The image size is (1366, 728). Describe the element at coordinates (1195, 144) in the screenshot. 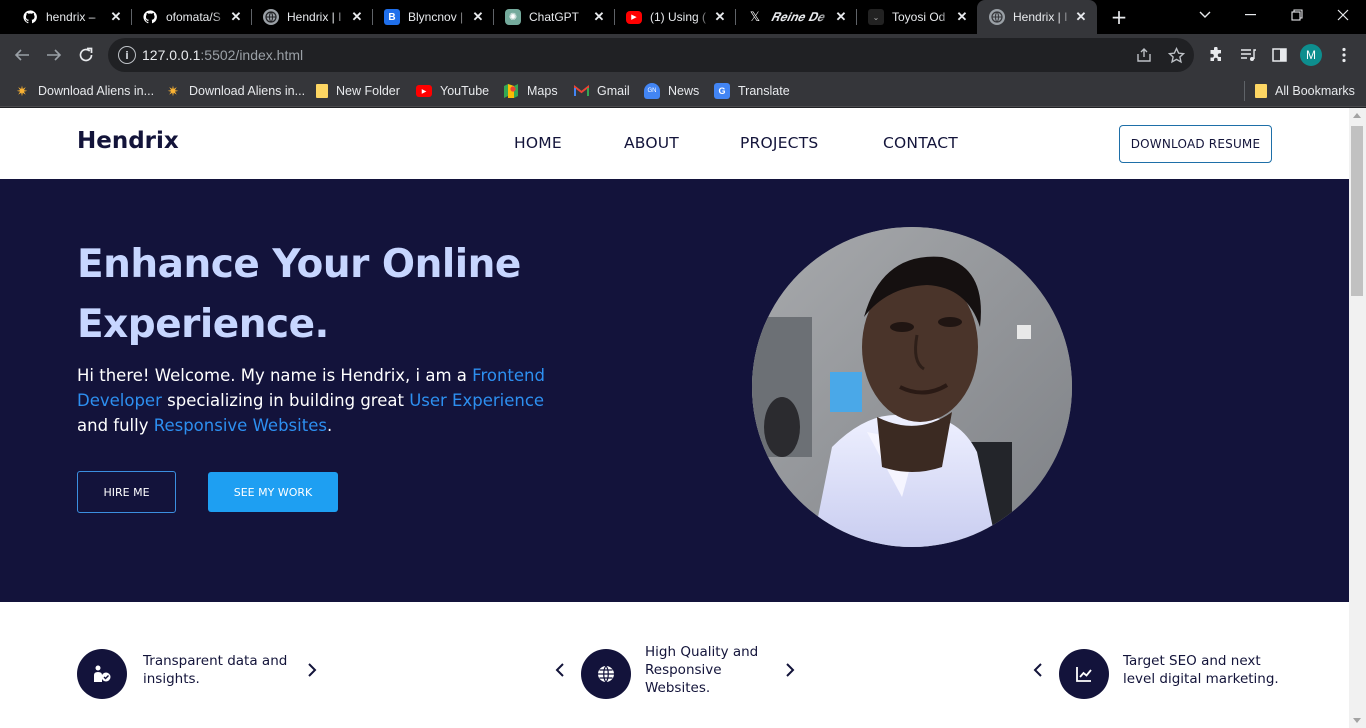

I see `download-resume-button: DOWNLOAD RESUME` at that location.